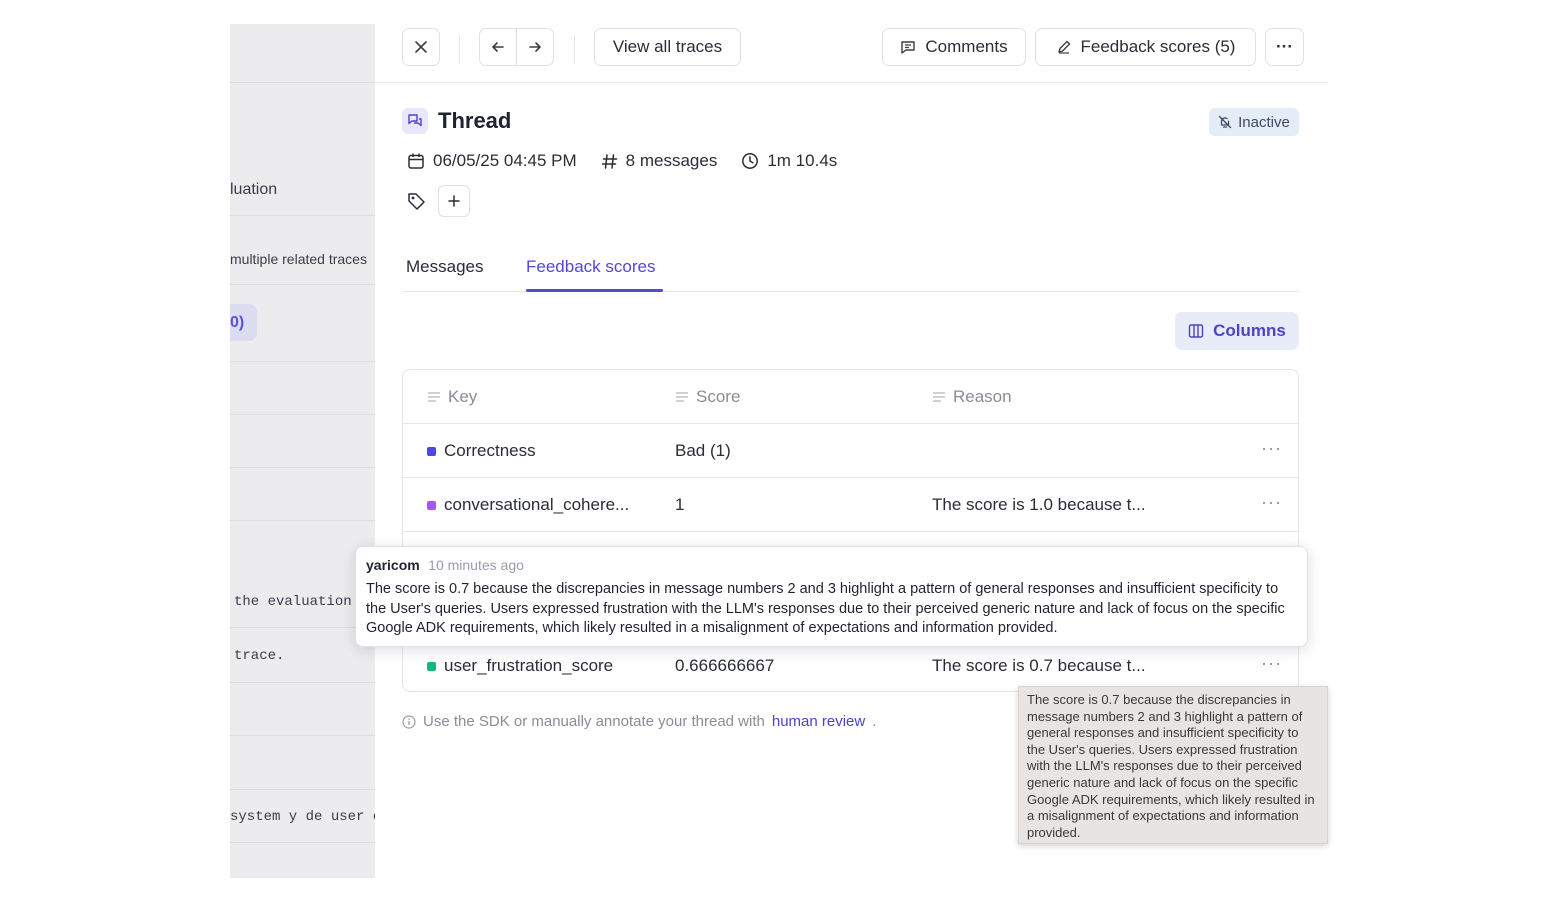 The height and width of the screenshot is (902, 1559). What do you see at coordinates (850, 397) in the screenshot?
I see `table-header: Key Score Reason` at bounding box center [850, 397].